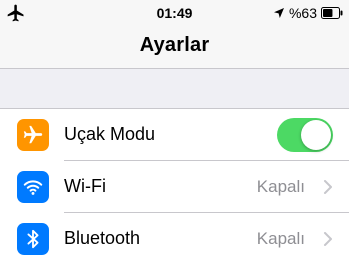  What do you see at coordinates (110, 134) in the screenshot?
I see `setting-label: Uçak Modu` at bounding box center [110, 134].